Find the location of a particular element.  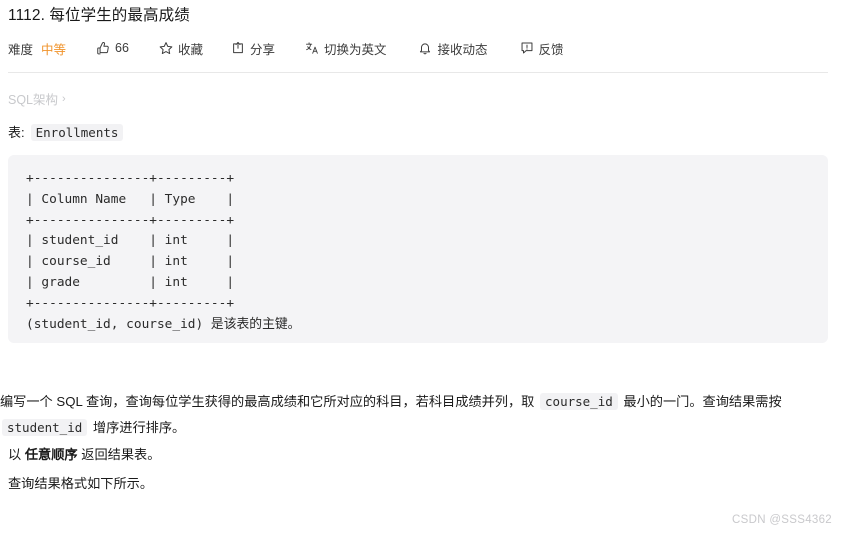

like-button: 66 is located at coordinates (112, 48).